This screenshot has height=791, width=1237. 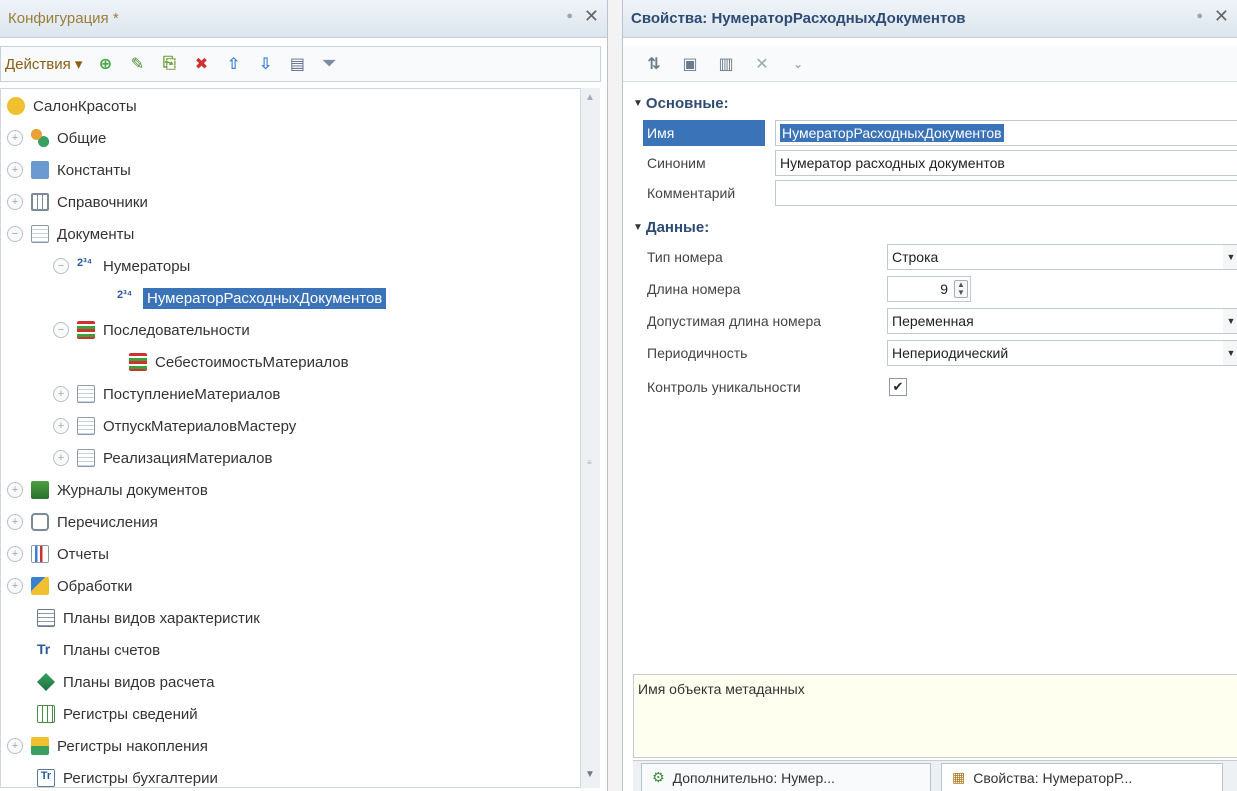 What do you see at coordinates (148, 618) in the screenshot?
I see `tree-item-char-types: Планы видов характеристик` at bounding box center [148, 618].